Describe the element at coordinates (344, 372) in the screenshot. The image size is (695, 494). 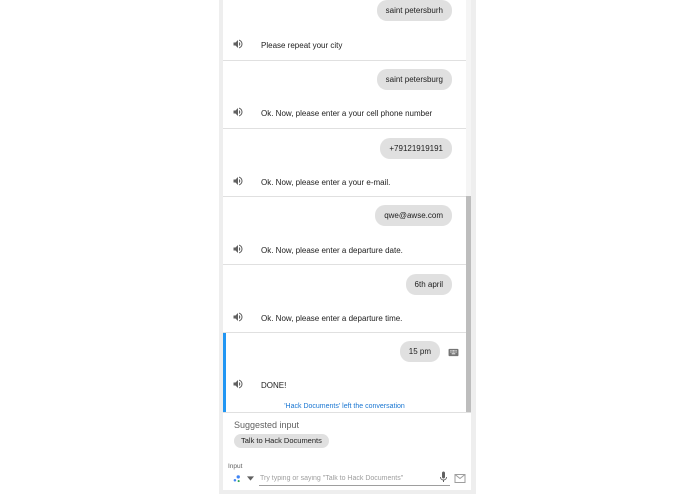
I see `conversation-turn-active: 15 pm DONE!` at that location.